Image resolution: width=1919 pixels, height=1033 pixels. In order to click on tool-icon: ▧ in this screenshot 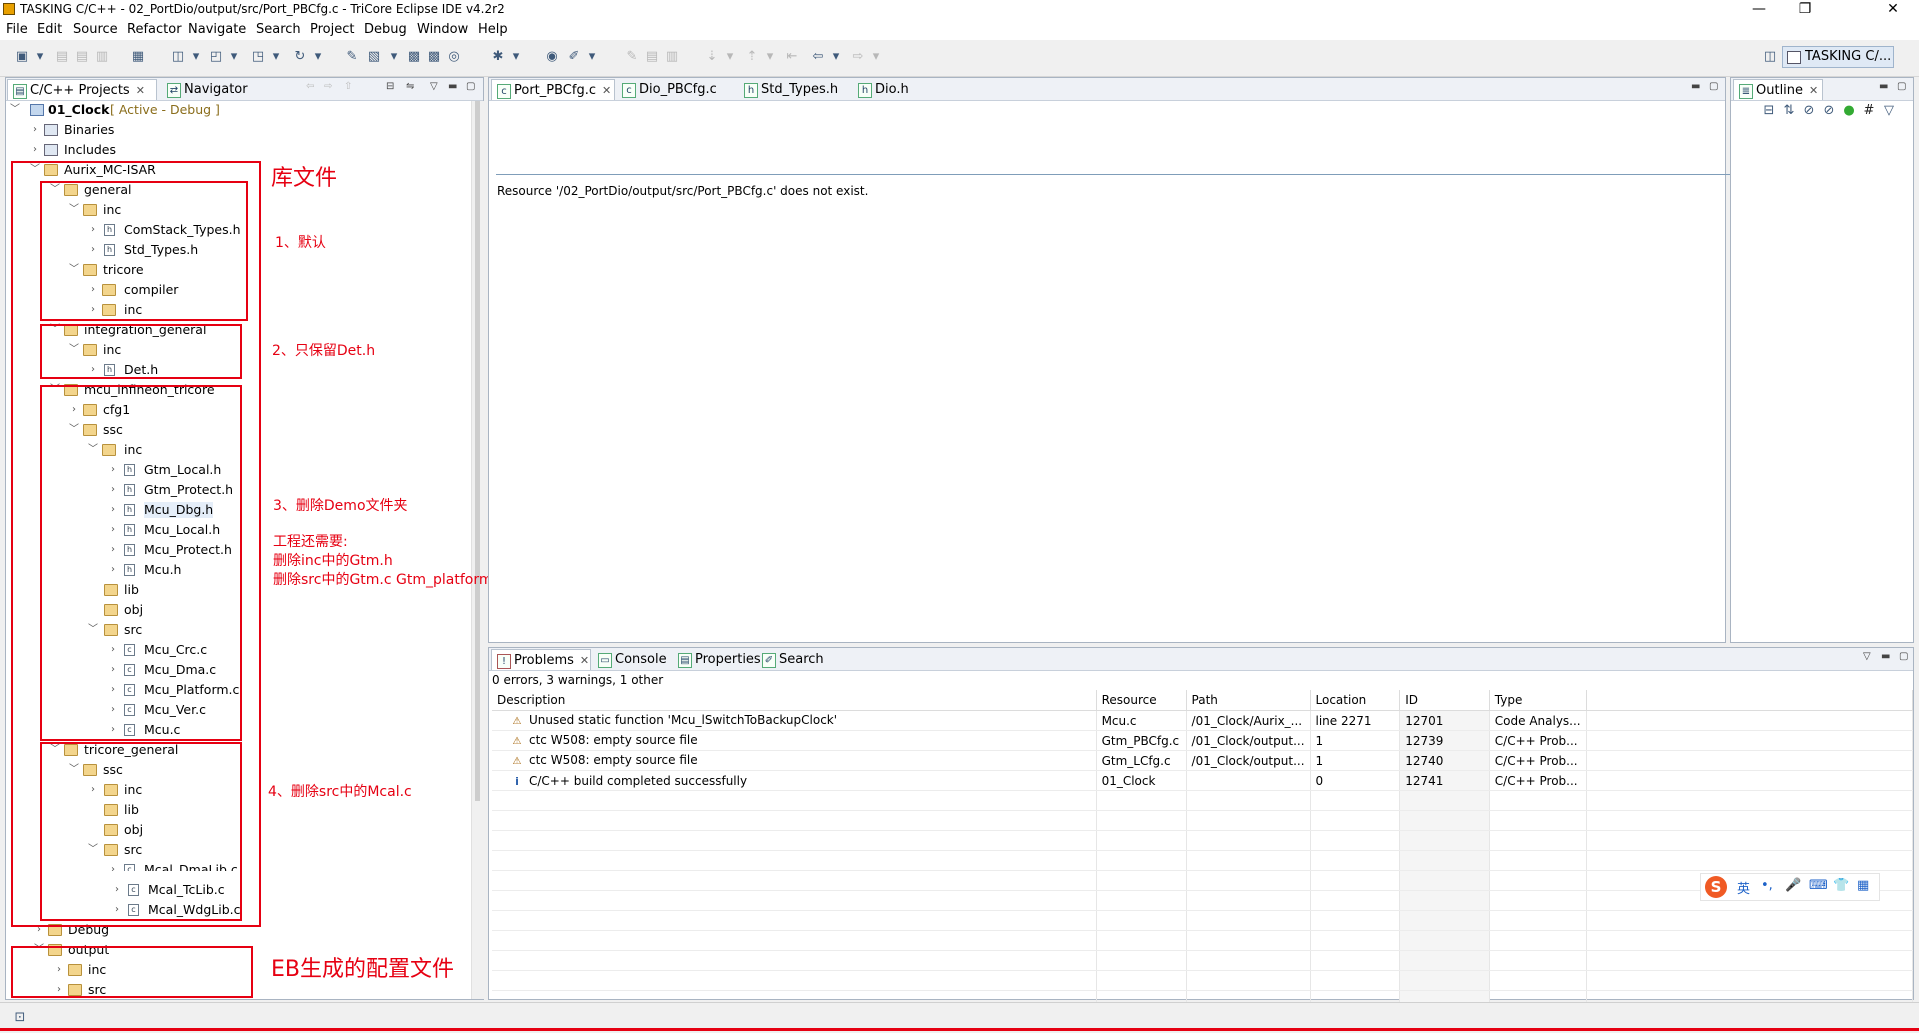, I will do `click(374, 57)`.